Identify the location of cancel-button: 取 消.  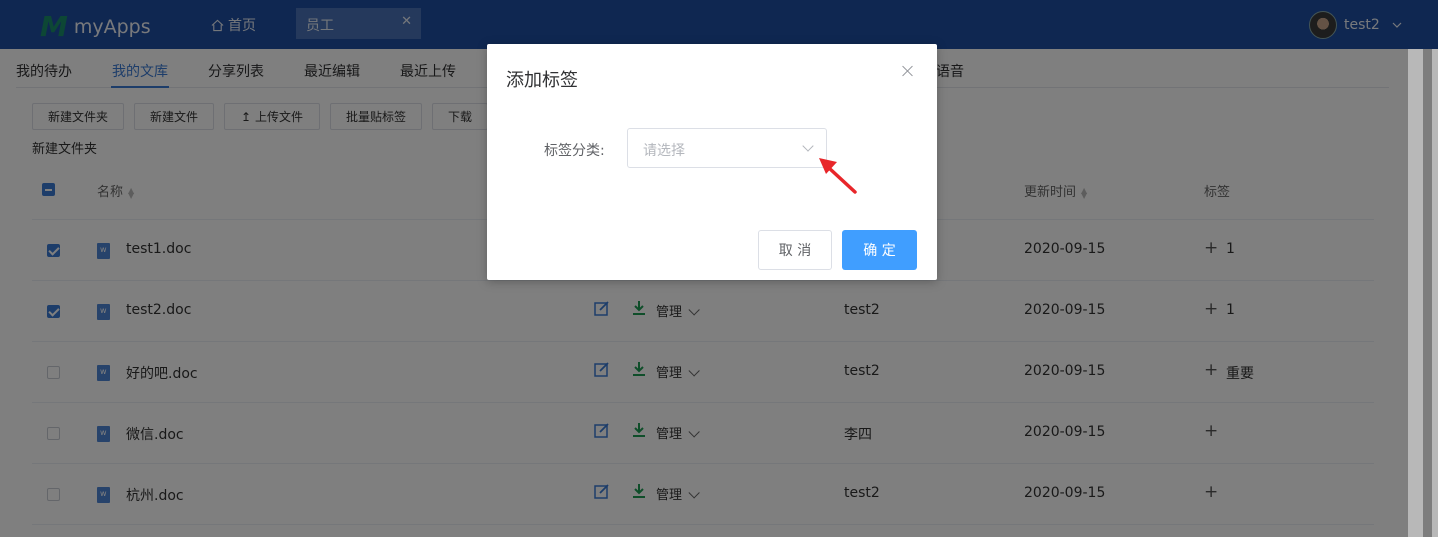
(795, 250).